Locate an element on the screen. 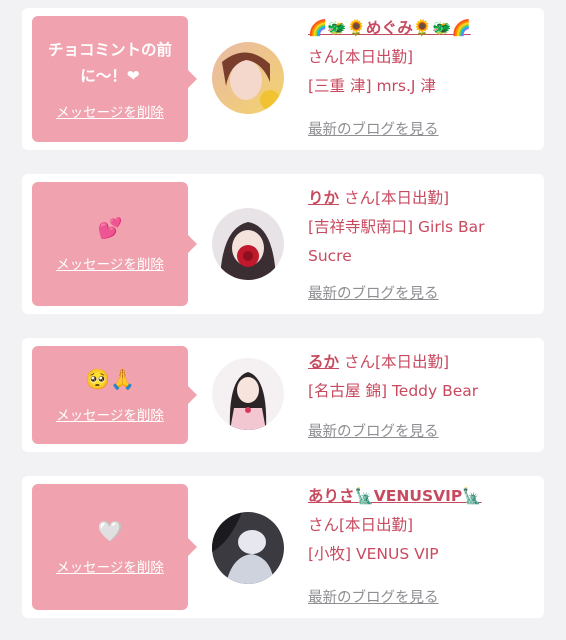 The width and height of the screenshot is (566, 640). shop-name-cont: Sucre is located at coordinates (330, 256).